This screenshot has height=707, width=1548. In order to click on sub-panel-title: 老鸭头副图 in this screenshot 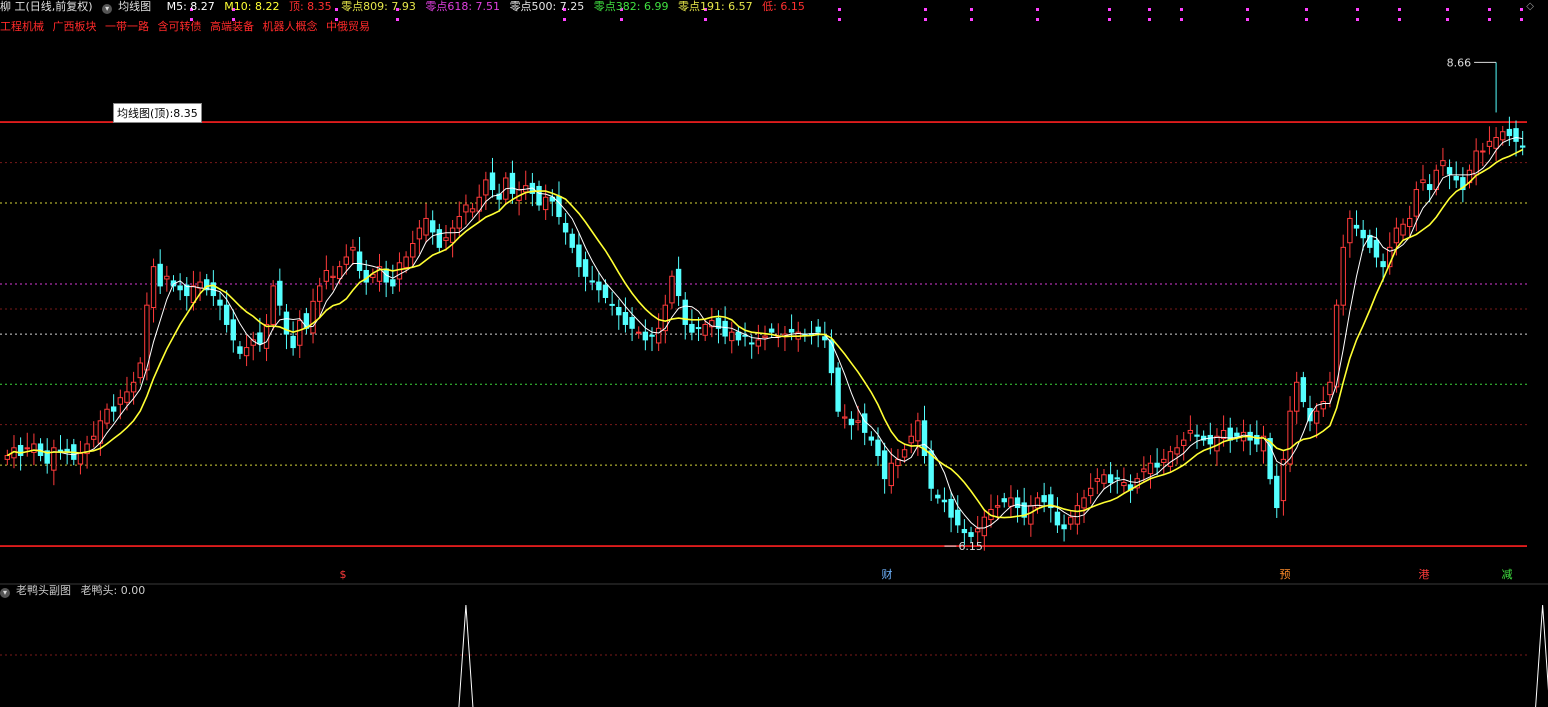, I will do `click(43, 590)`.